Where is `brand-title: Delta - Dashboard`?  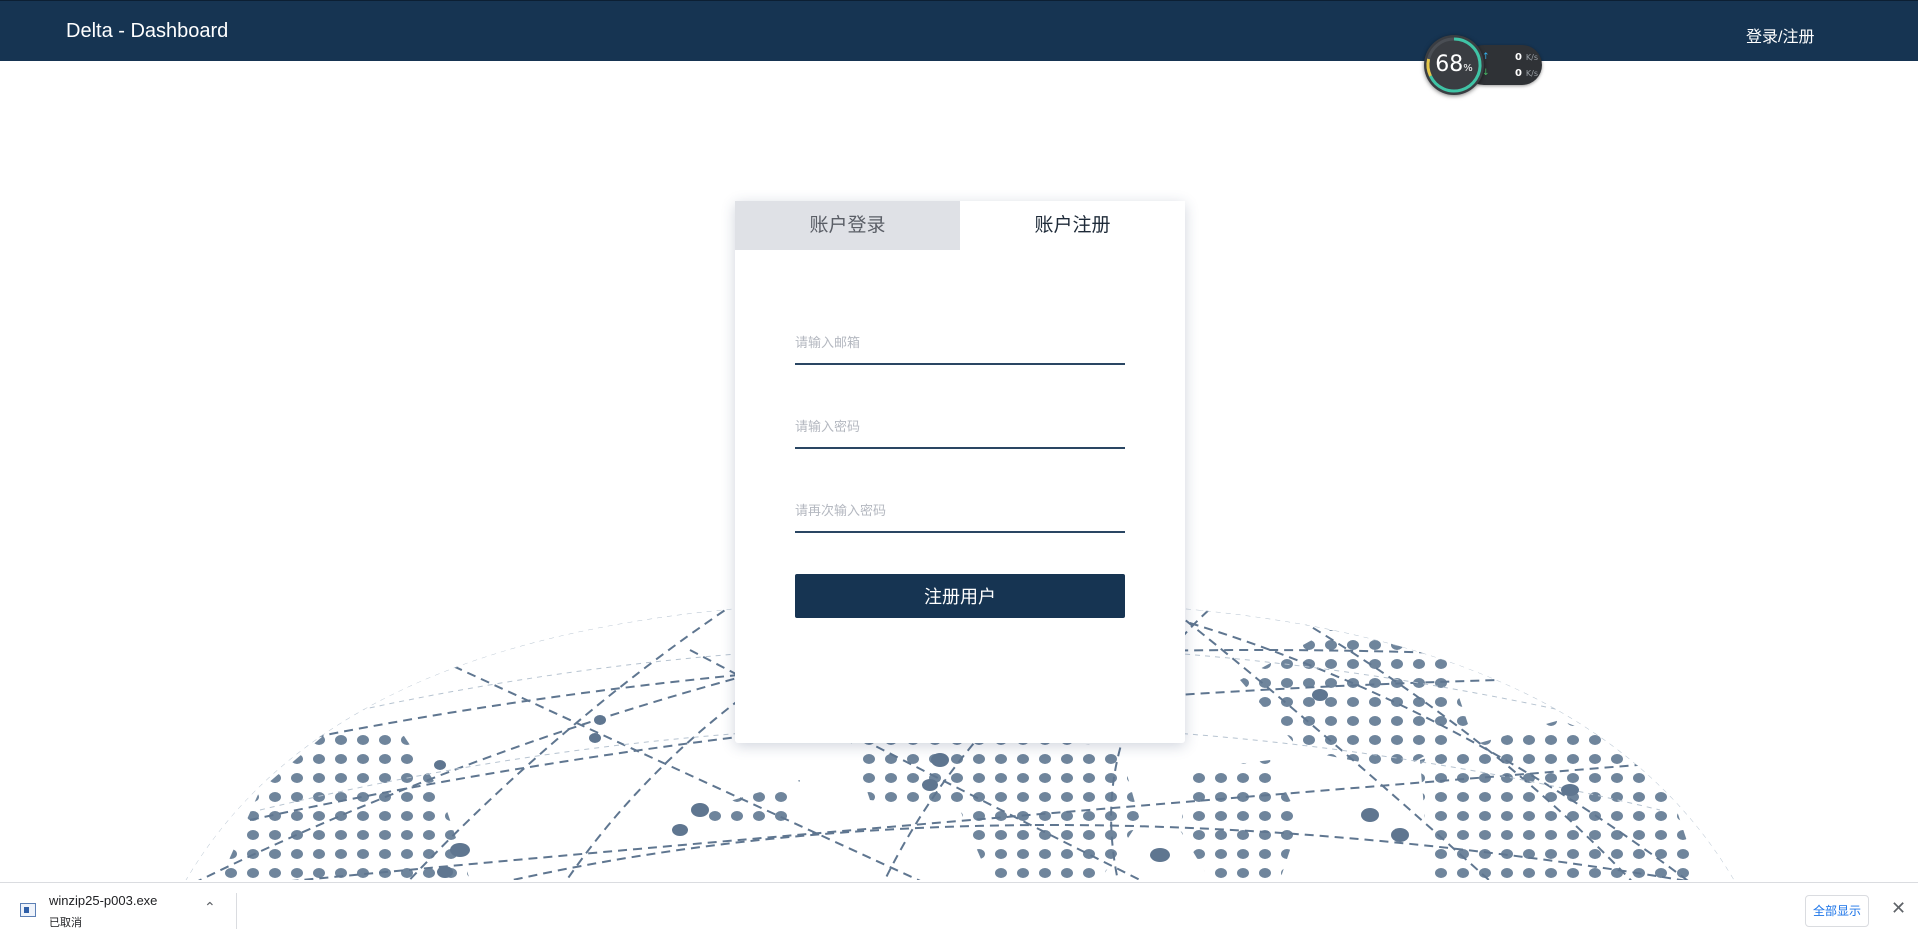
brand-title: Delta - Dashboard is located at coordinates (147, 31).